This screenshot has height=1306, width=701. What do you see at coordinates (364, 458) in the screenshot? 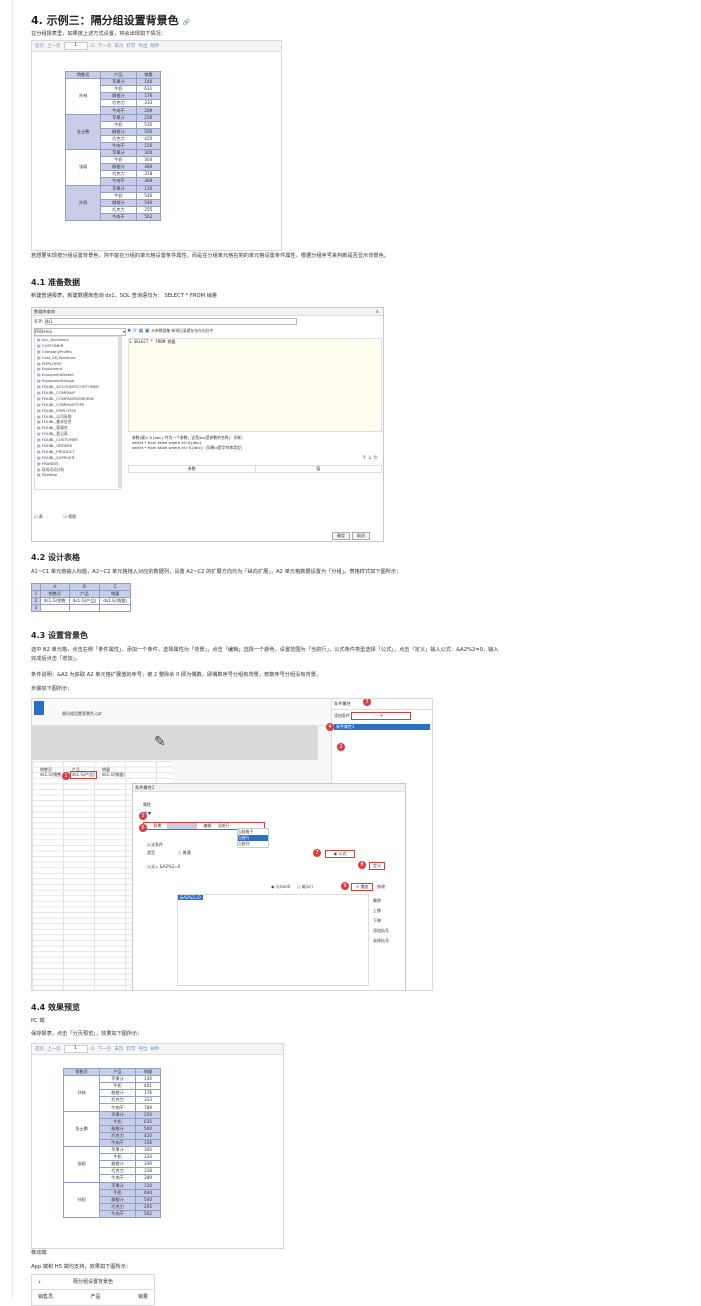
I see `up-arrow-icon: ↑` at bounding box center [364, 458].